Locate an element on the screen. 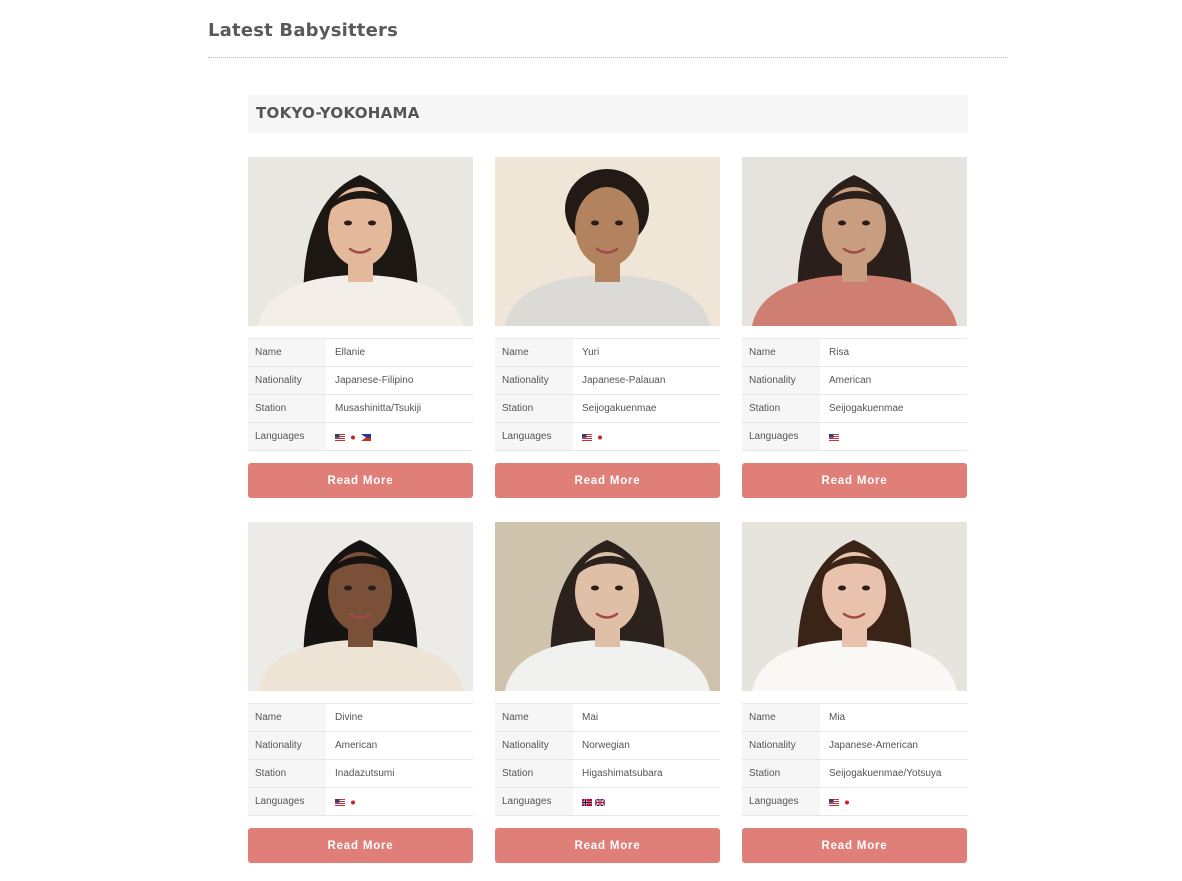  info-row-station: Station Inadazutsumi is located at coordinates (360, 773).